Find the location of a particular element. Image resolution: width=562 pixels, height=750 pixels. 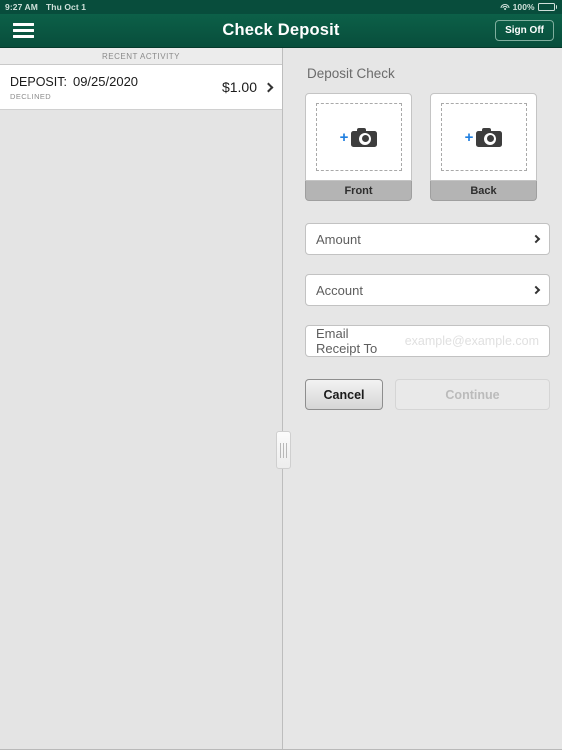

status-bar-right: 100% is located at coordinates (528, 7).